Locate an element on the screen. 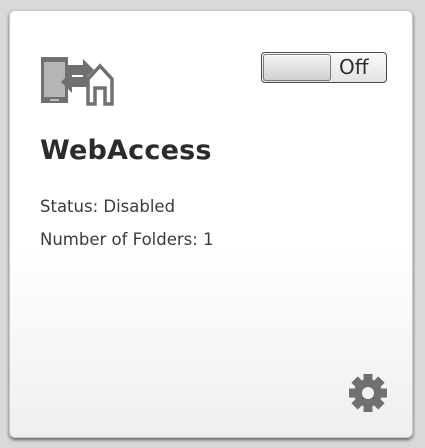 Image resolution: width=425 pixels, height=448 pixels. app-title: WebAccess is located at coordinates (126, 150).